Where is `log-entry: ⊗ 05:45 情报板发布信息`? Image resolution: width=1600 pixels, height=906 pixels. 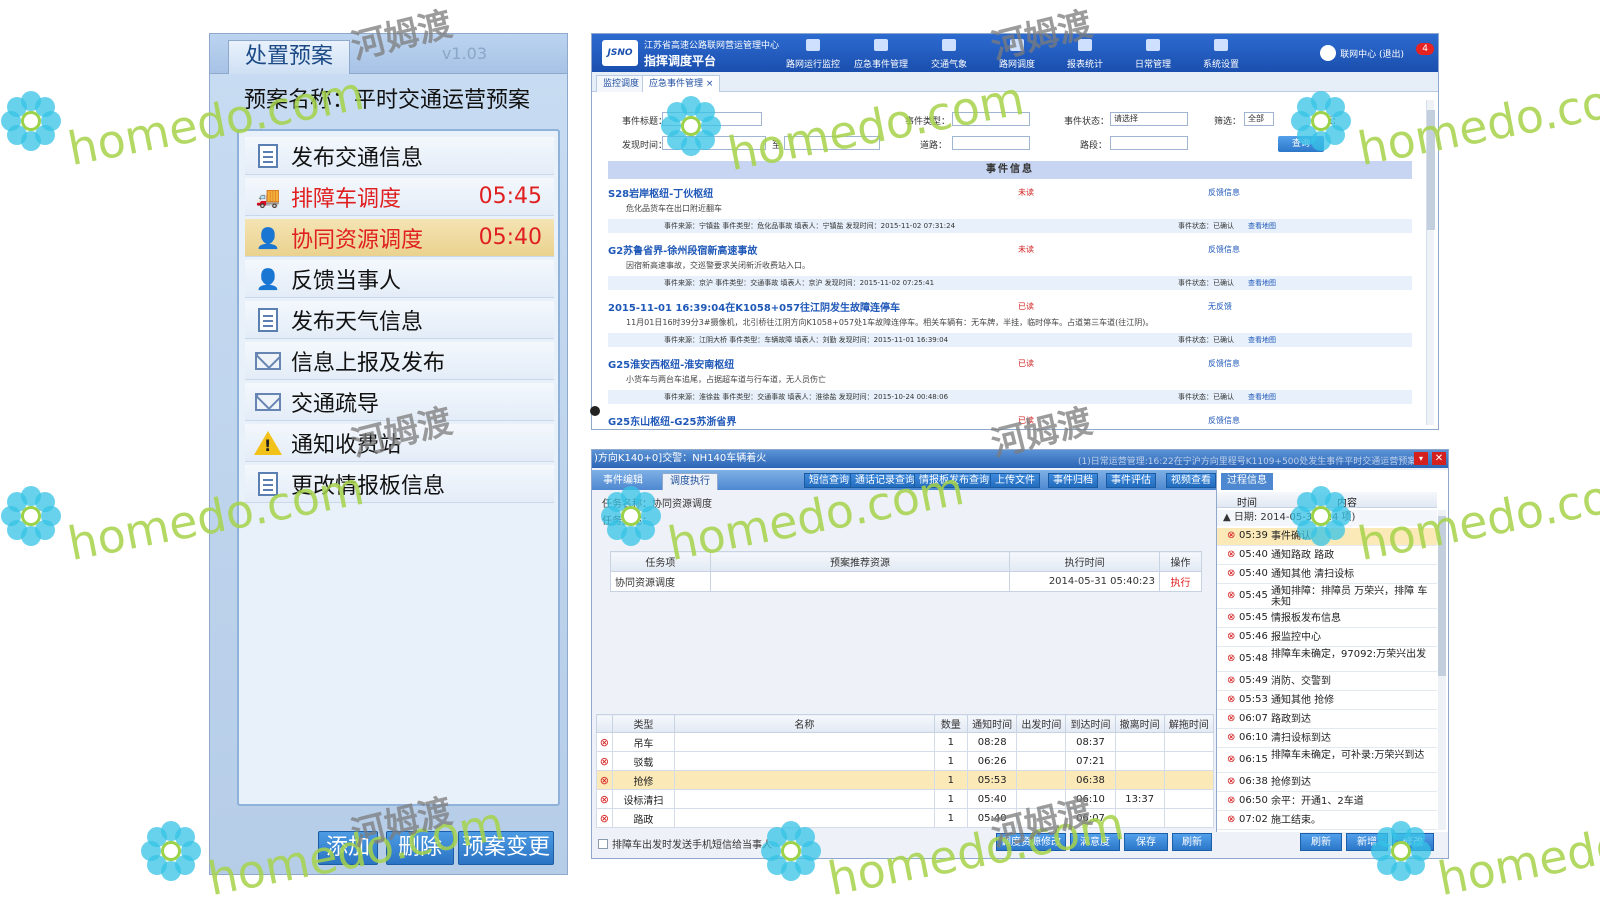 log-entry: ⊗ 05:45 情报板发布信息 is located at coordinates (1327, 619).